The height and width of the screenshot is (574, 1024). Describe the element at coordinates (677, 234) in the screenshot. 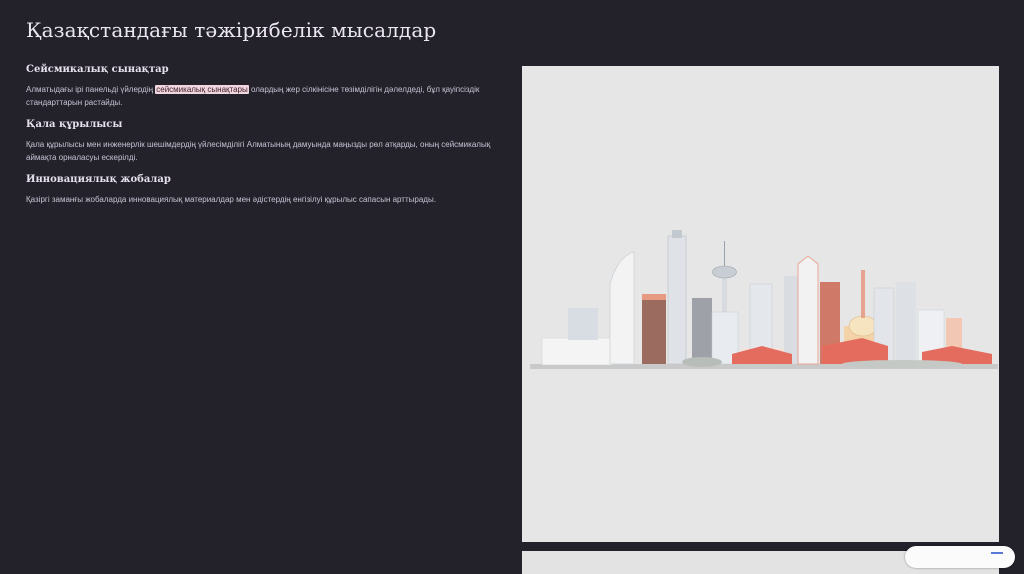

I see `tower-crown` at that location.